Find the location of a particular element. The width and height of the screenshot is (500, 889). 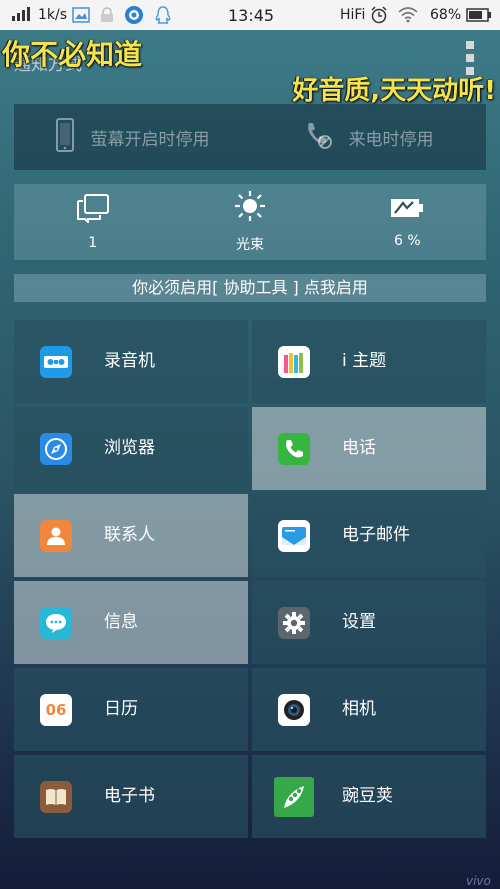

app-tile-settings: 设置 is located at coordinates (369, 622).